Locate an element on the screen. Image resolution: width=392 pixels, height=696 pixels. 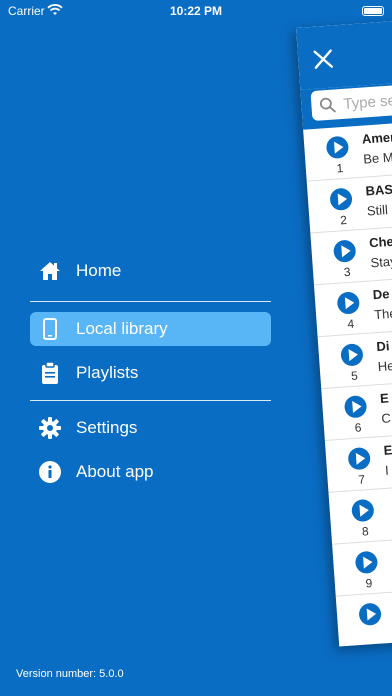
menu-item-about: About app is located at coordinates (150, 472).